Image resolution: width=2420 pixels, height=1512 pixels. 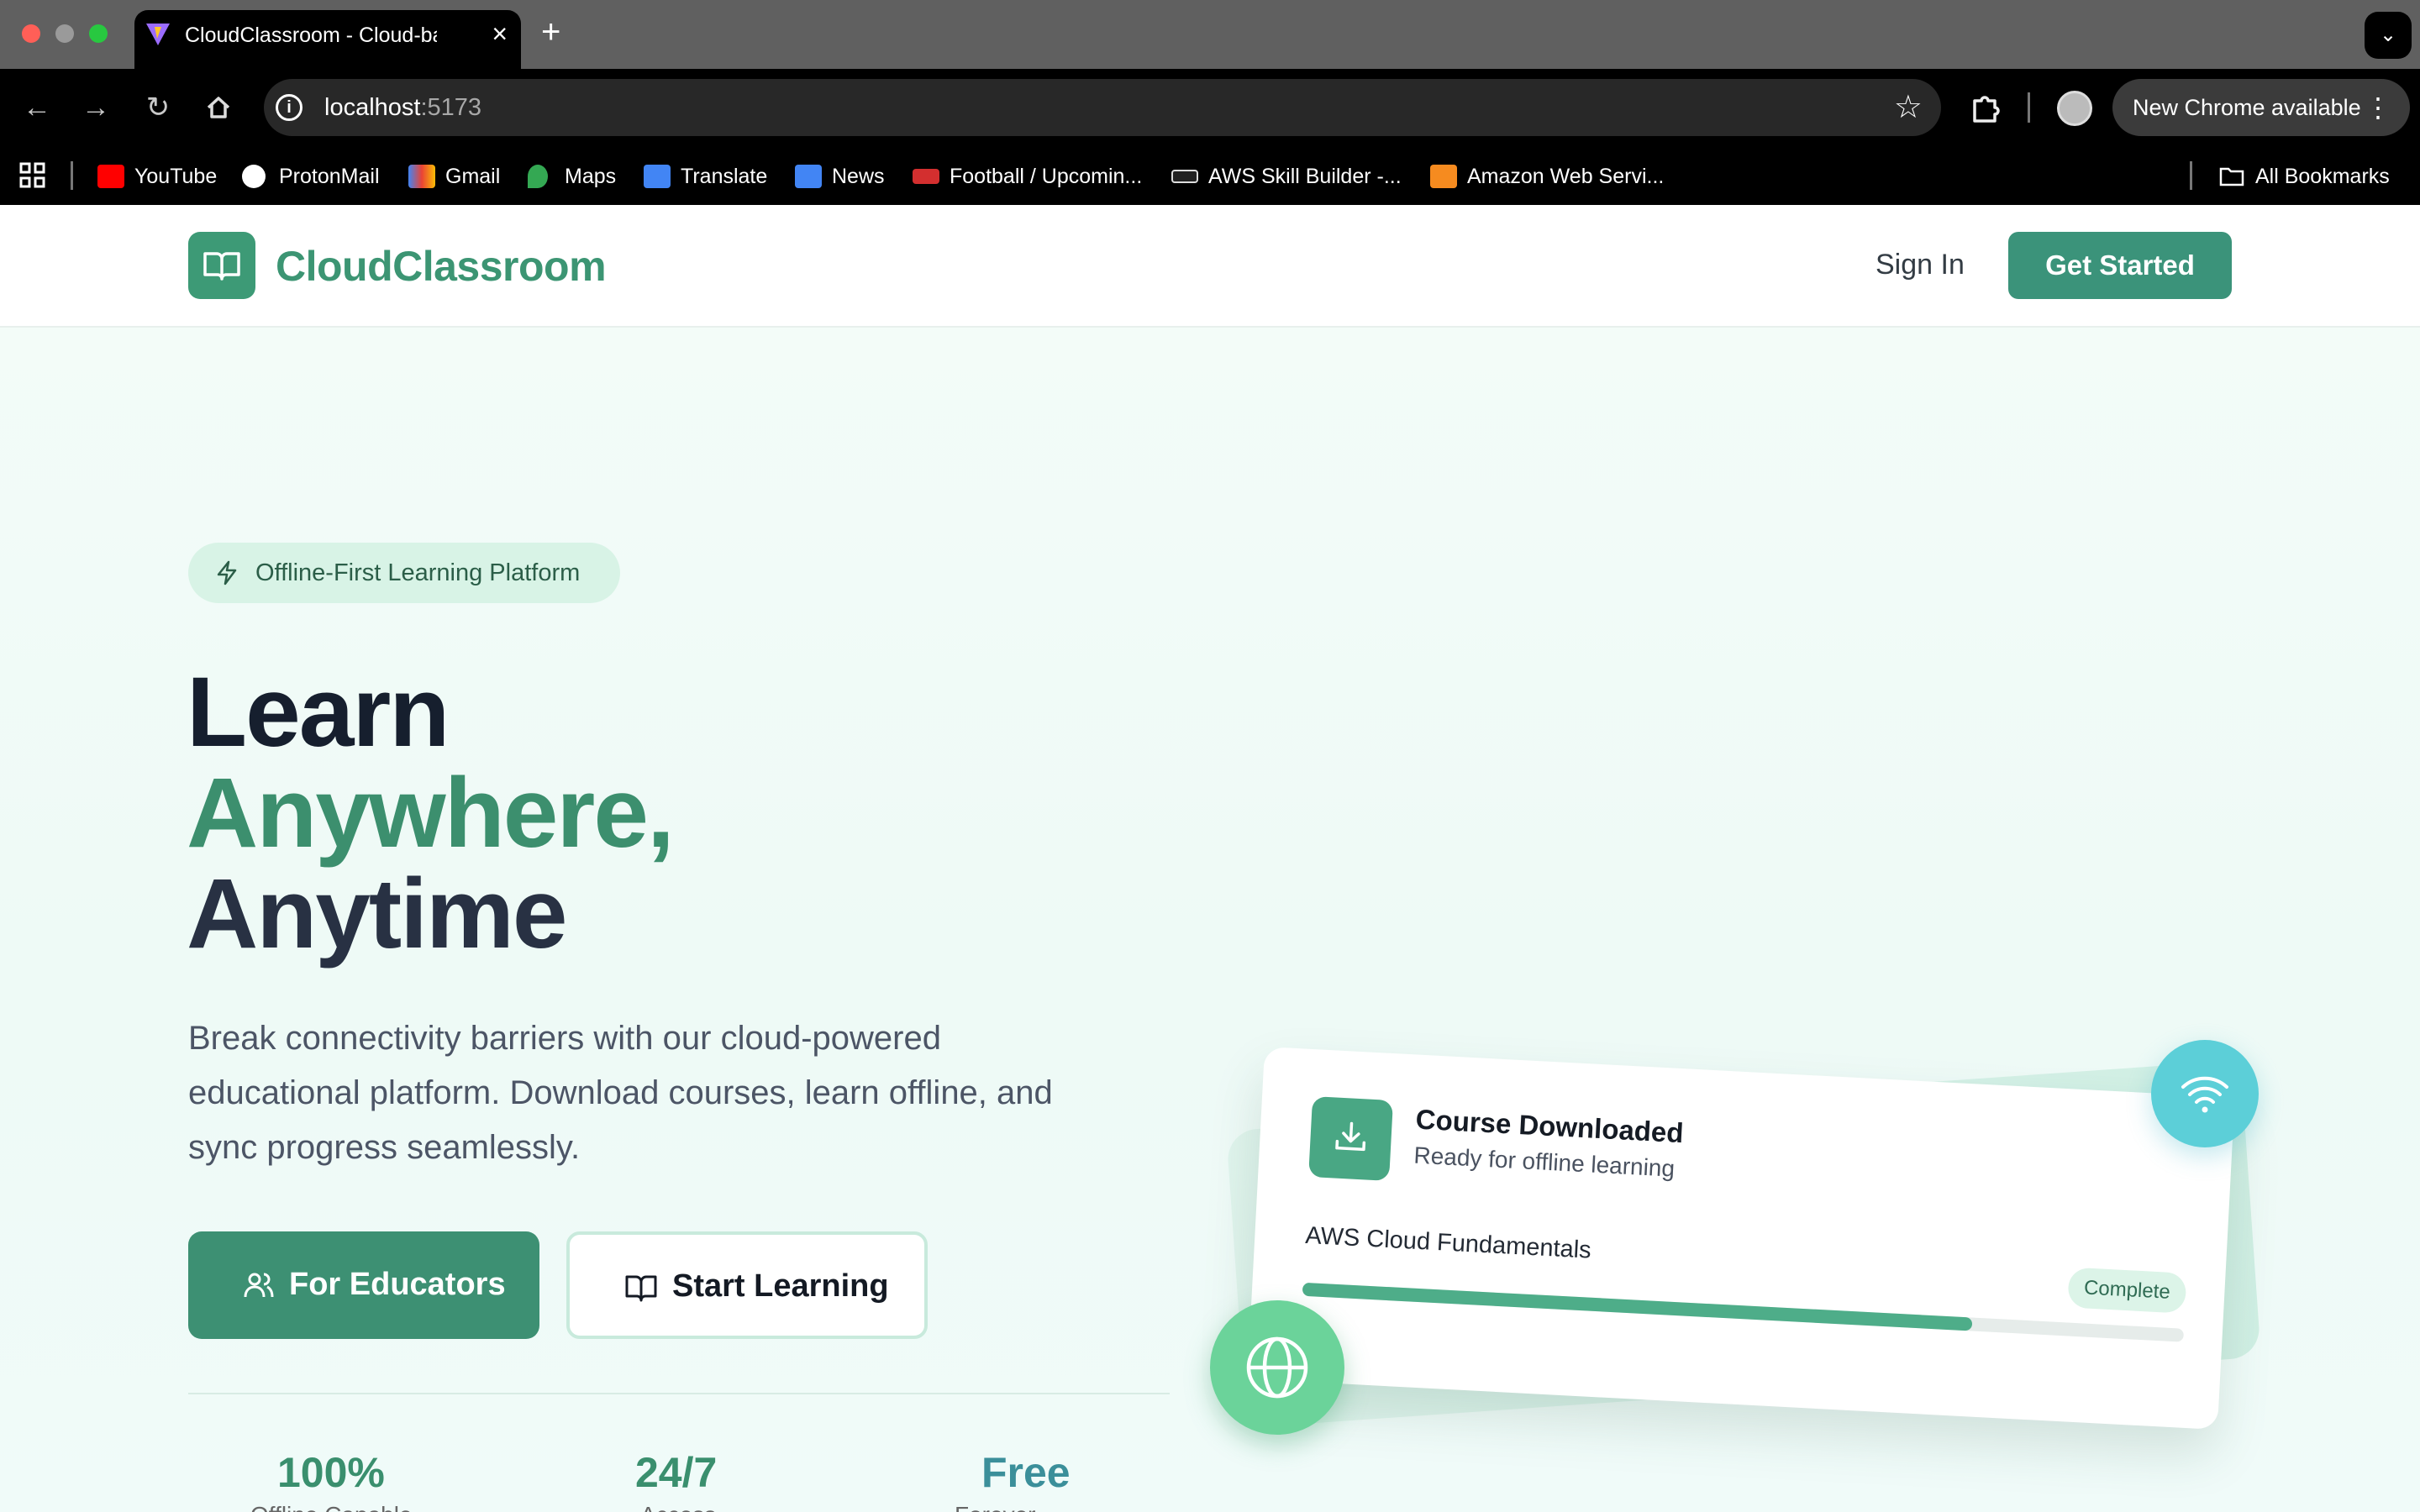 What do you see at coordinates (1448, 1242) in the screenshot?
I see `course-name: AWS Cloud Fundamentals` at bounding box center [1448, 1242].